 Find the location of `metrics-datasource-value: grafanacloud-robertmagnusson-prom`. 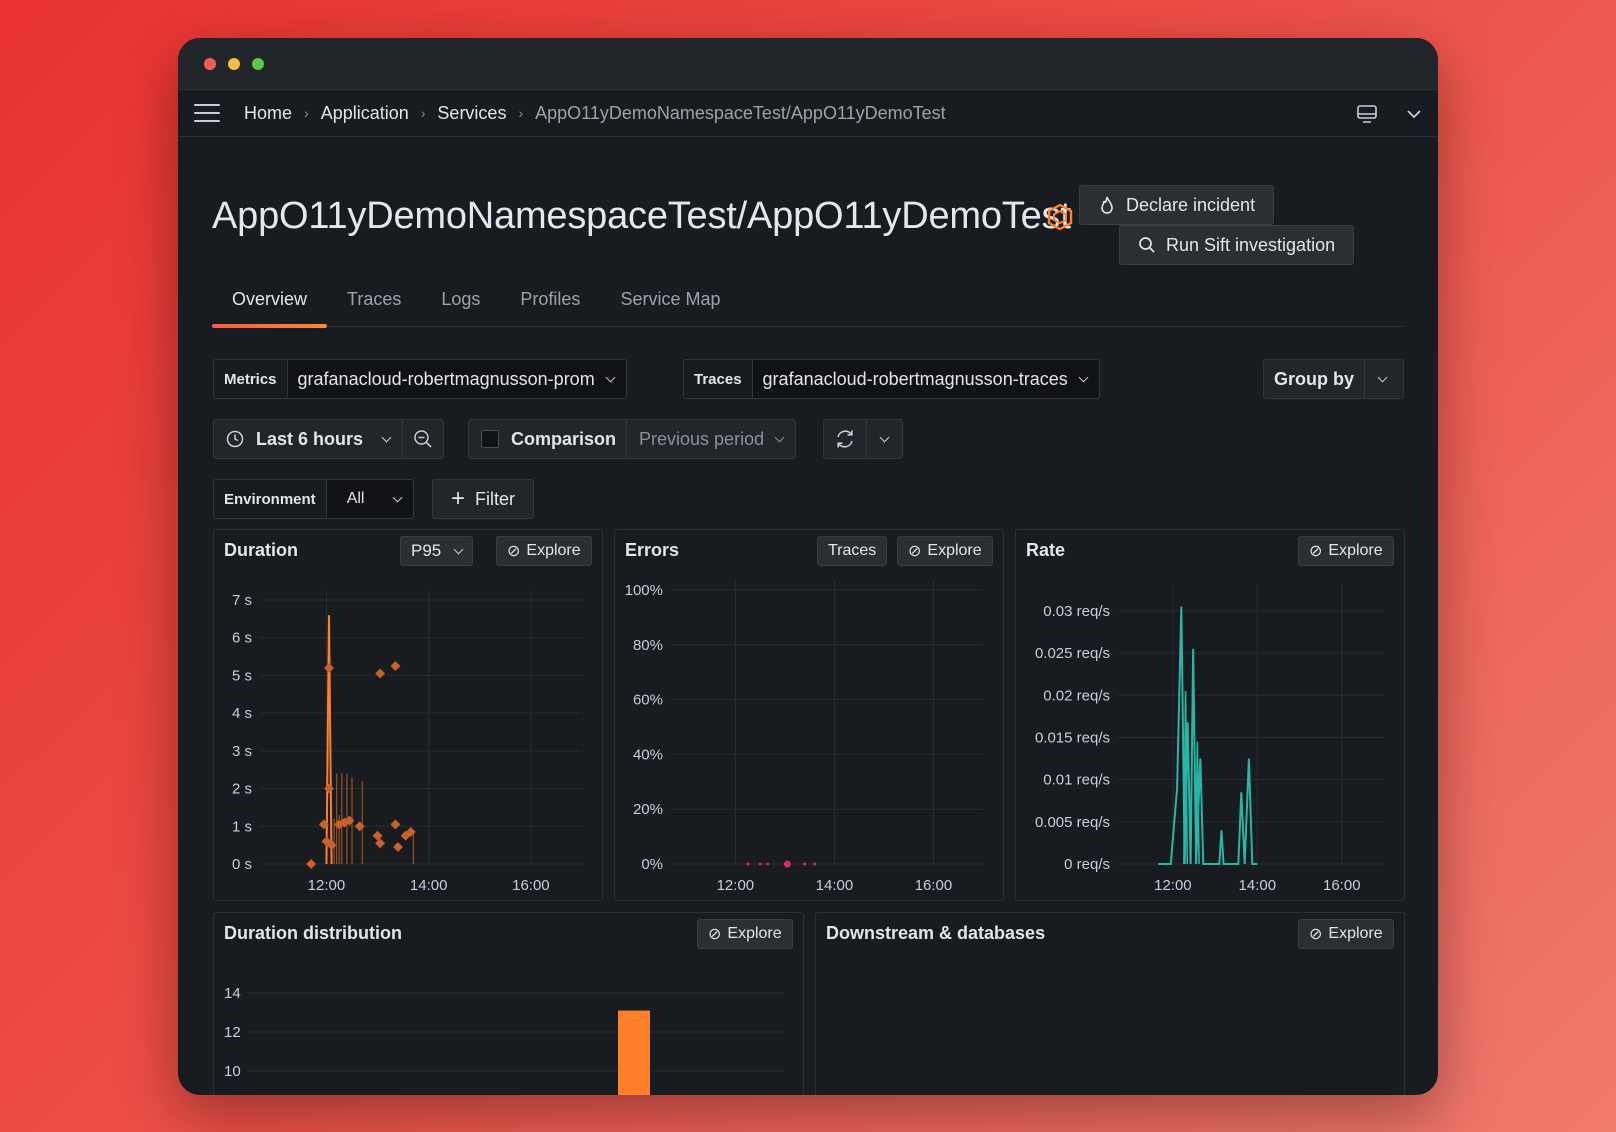

metrics-datasource-value: grafanacloud-robertmagnusson-prom is located at coordinates (446, 378).